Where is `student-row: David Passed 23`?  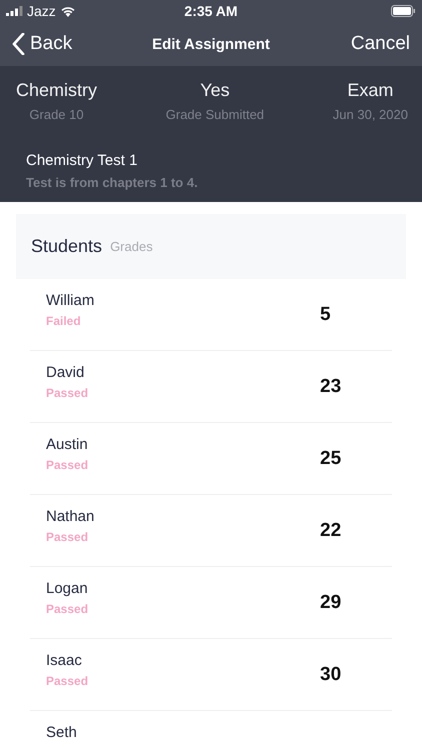 student-row: David Passed 23 is located at coordinates (211, 387).